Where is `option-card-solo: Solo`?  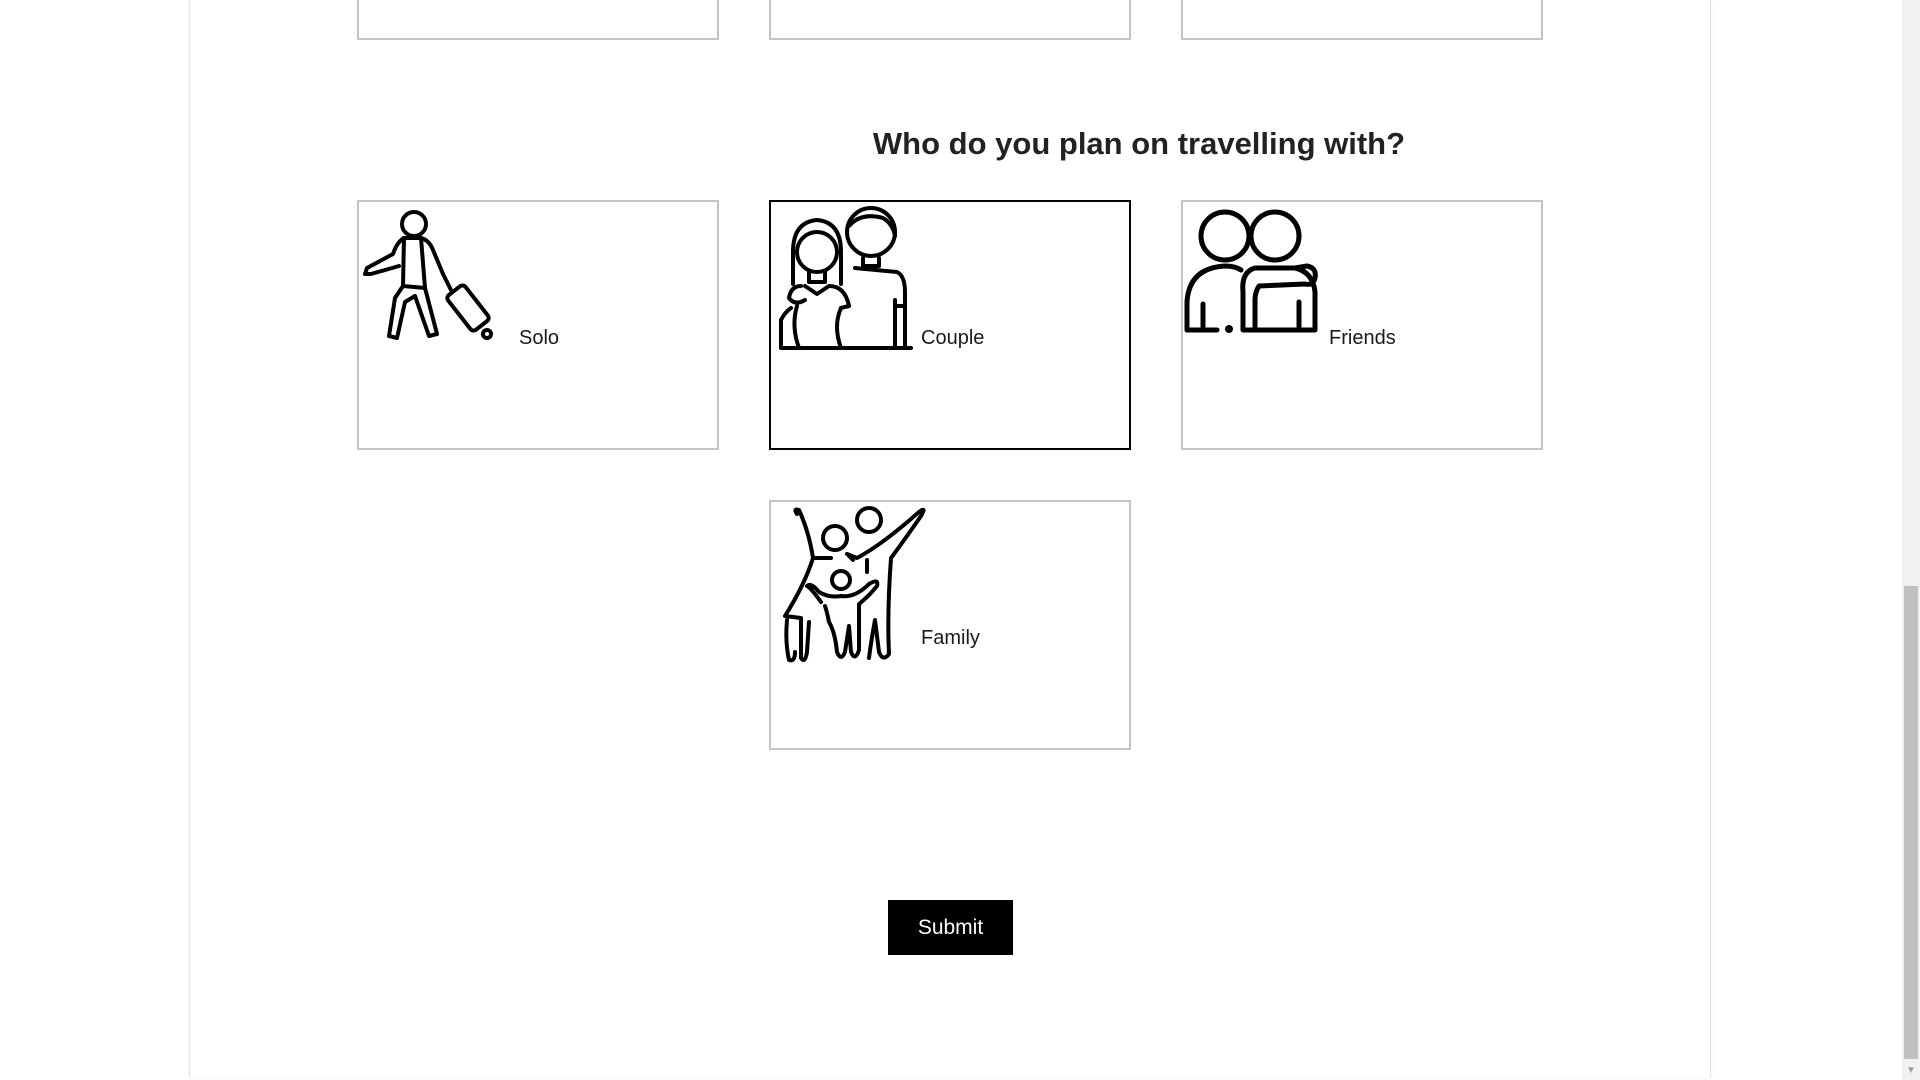 option-card-solo: Solo is located at coordinates (538, 325).